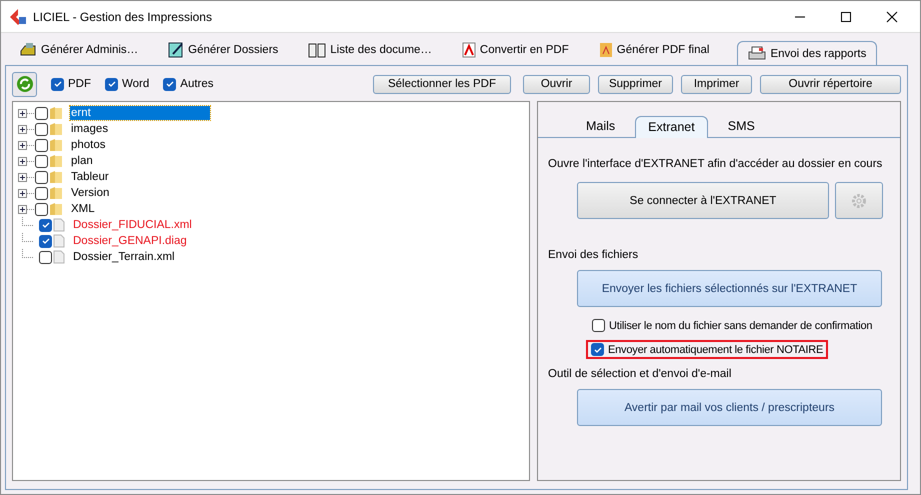  Describe the element at coordinates (846, 16) in the screenshot. I see `maximize-icon` at that location.